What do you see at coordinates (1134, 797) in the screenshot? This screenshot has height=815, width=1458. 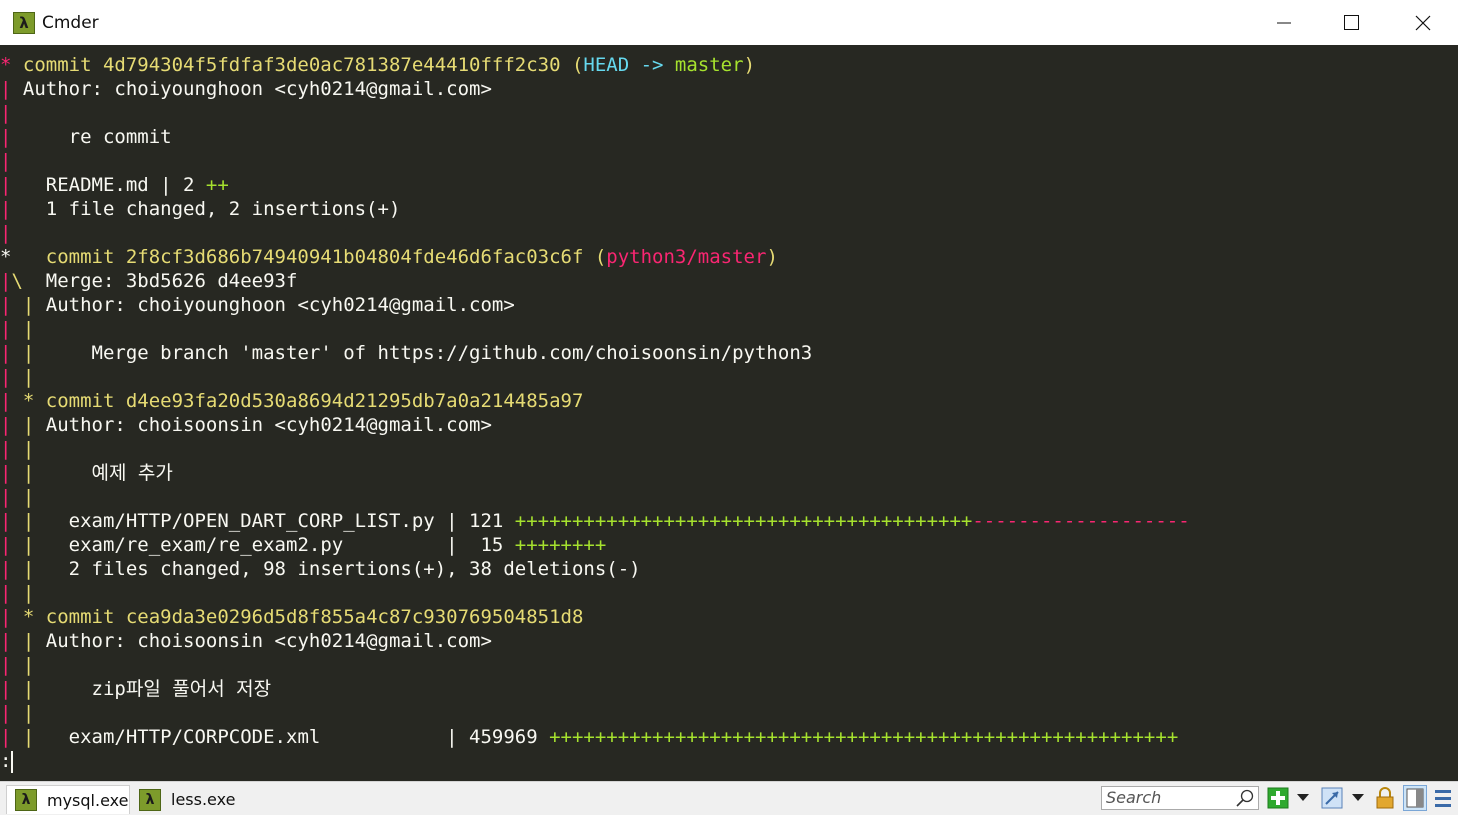 I see `search-placeholder: Search` at bounding box center [1134, 797].